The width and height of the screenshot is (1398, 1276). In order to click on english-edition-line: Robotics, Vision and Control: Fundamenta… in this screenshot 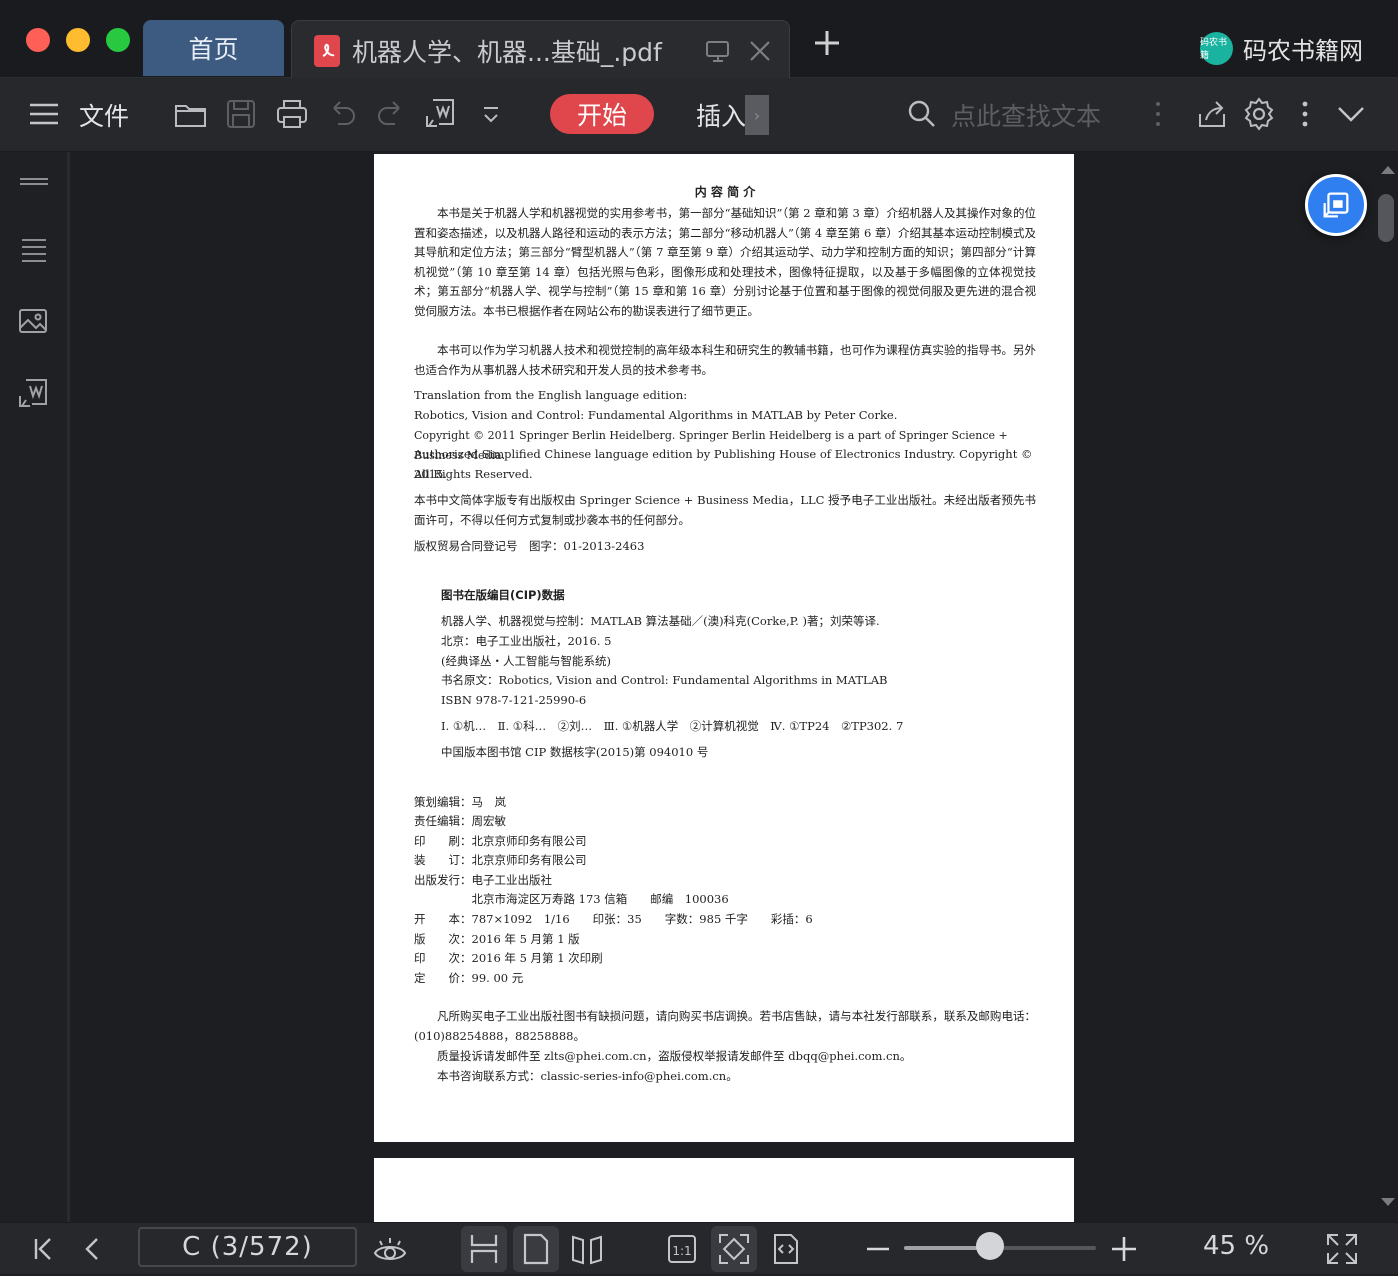, I will do `click(656, 415)`.